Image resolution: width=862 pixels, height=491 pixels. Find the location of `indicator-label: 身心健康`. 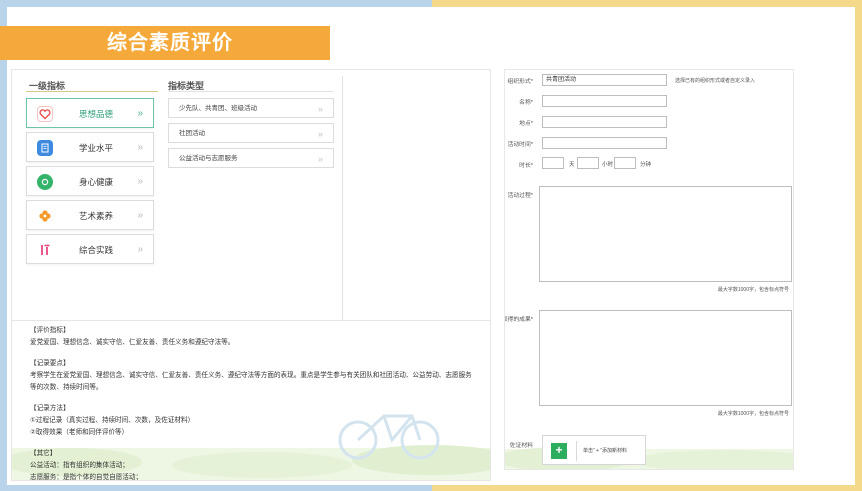

indicator-label: 身心健康 is located at coordinates (96, 182).